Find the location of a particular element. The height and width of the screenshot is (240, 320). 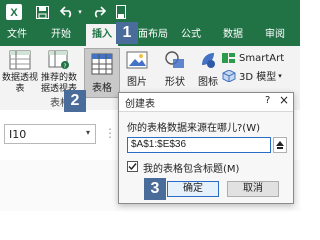

pivot-table-button: 数据透视表 is located at coordinates (20, 72).